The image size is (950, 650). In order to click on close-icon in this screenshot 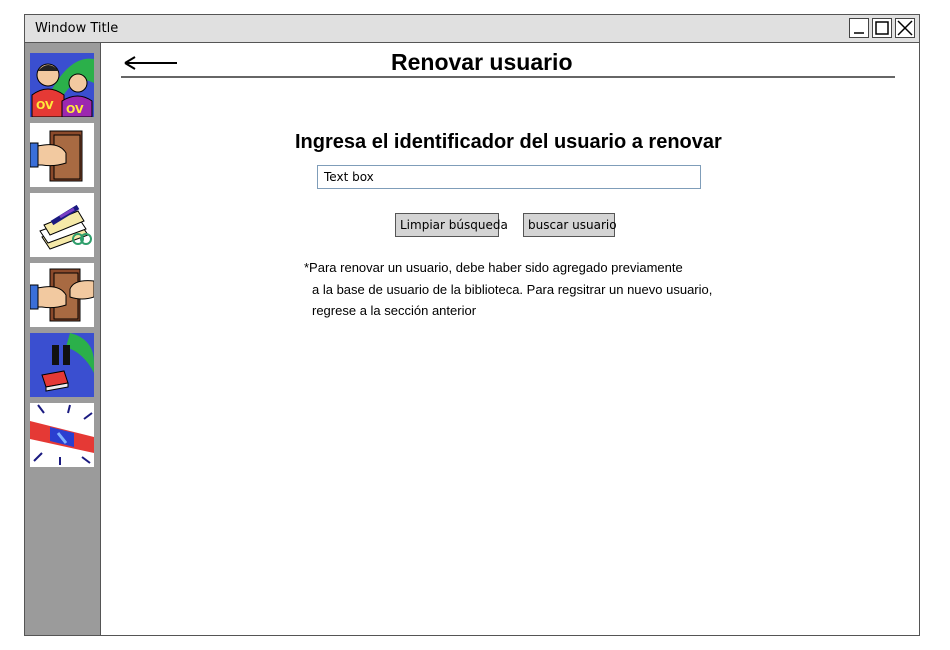, I will do `click(905, 28)`.